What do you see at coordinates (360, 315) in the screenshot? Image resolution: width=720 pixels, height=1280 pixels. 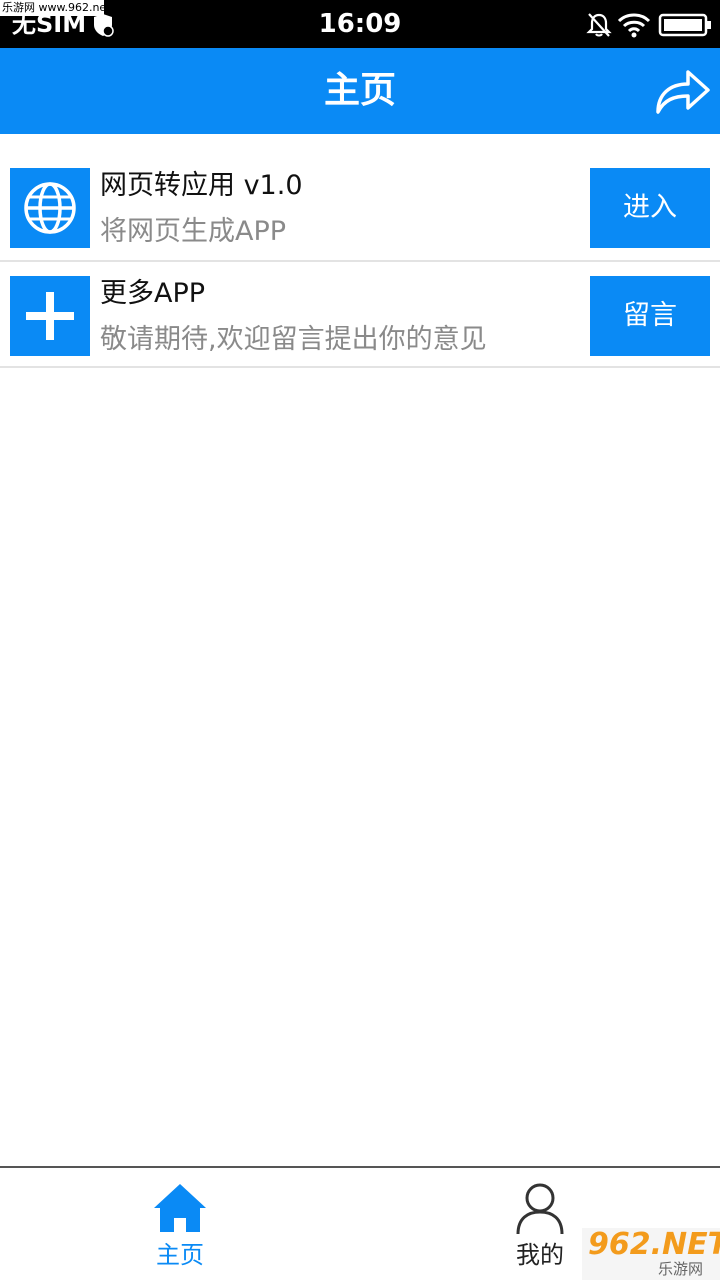 I see `list-item: 更多APP 敬请期待,欢迎留言提出你的意见 留言` at bounding box center [360, 315].